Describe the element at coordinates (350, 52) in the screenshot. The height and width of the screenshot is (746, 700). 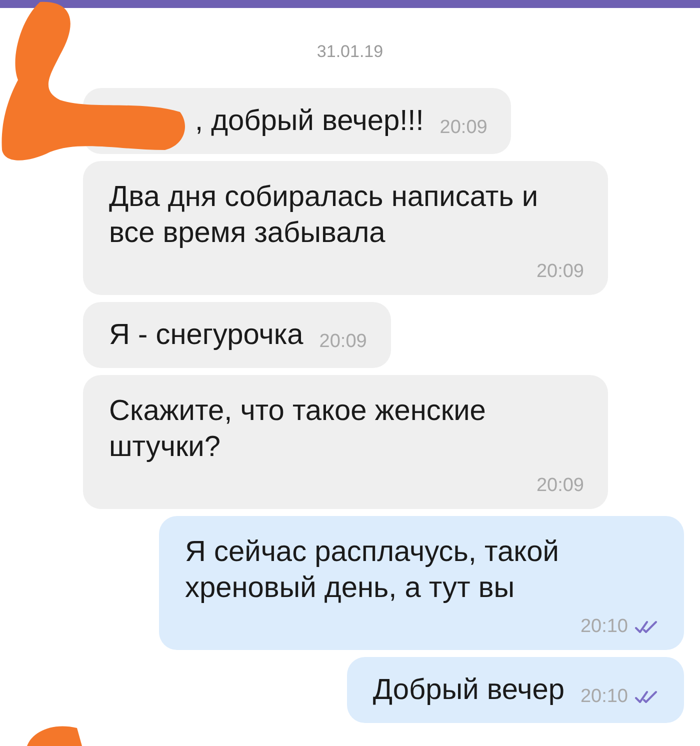
I see `date-label: 31.01.19` at that location.